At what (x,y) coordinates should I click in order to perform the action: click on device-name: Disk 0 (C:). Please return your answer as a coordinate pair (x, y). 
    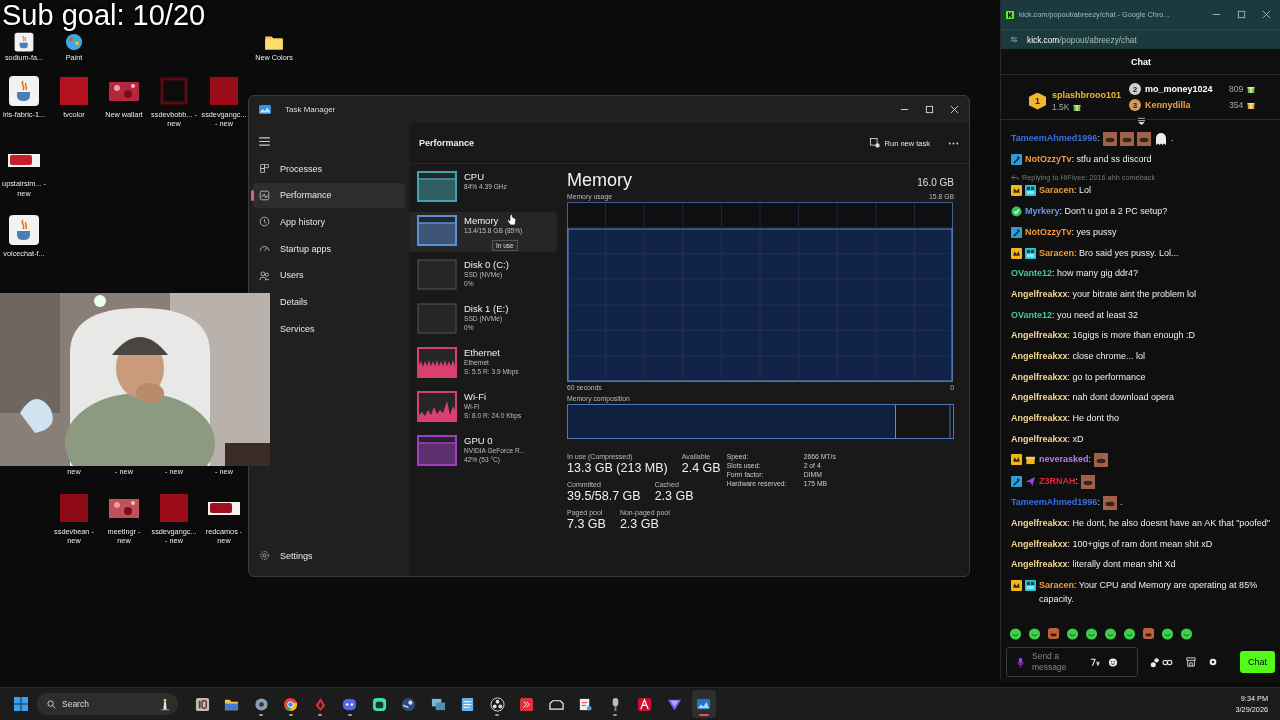
    Looking at the image, I should click on (486, 264).